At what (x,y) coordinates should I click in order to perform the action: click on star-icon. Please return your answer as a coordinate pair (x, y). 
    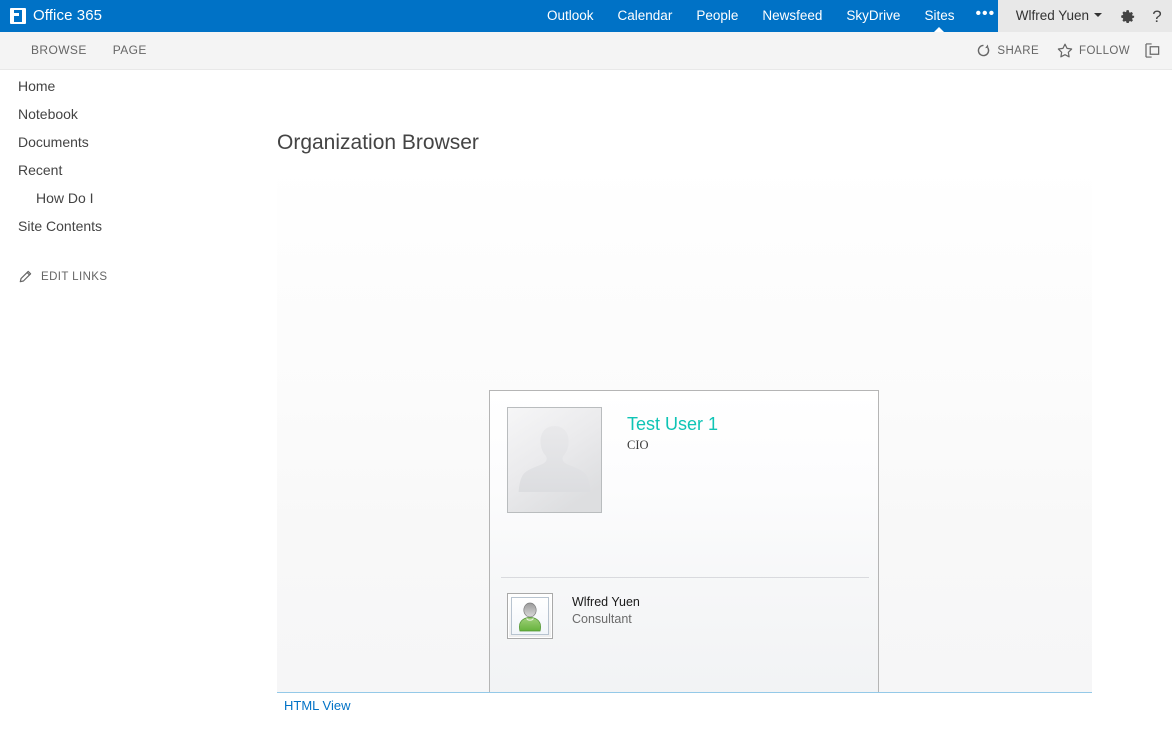
    Looking at the image, I should click on (1065, 50).